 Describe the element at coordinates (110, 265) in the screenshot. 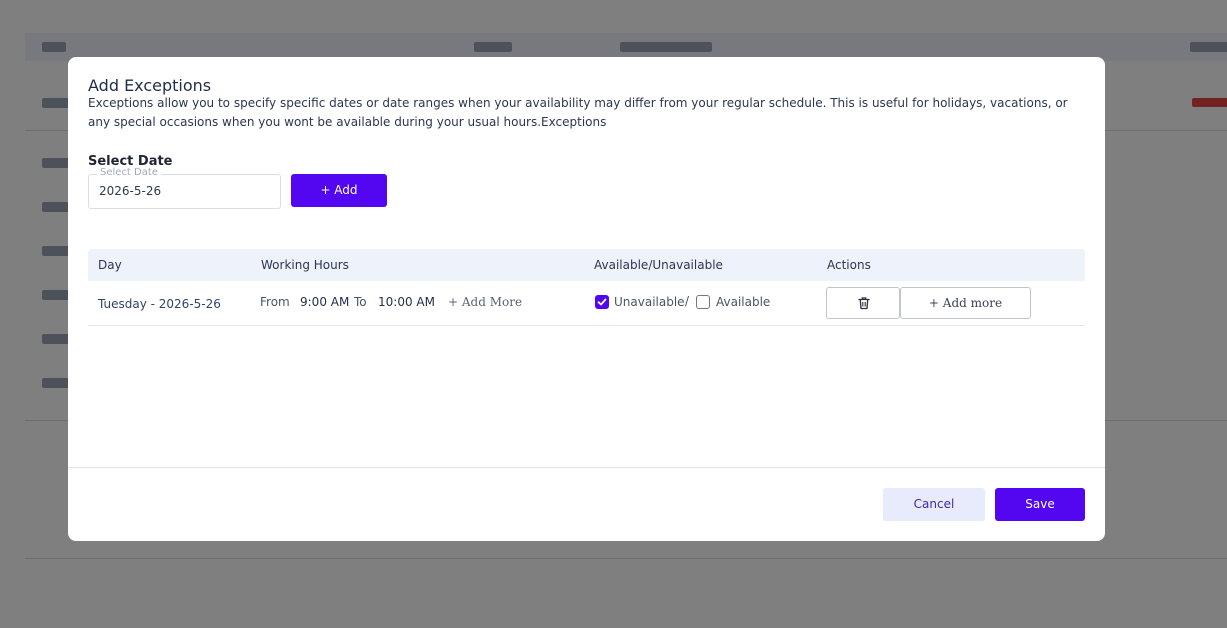

I see `header-day: Day` at that location.